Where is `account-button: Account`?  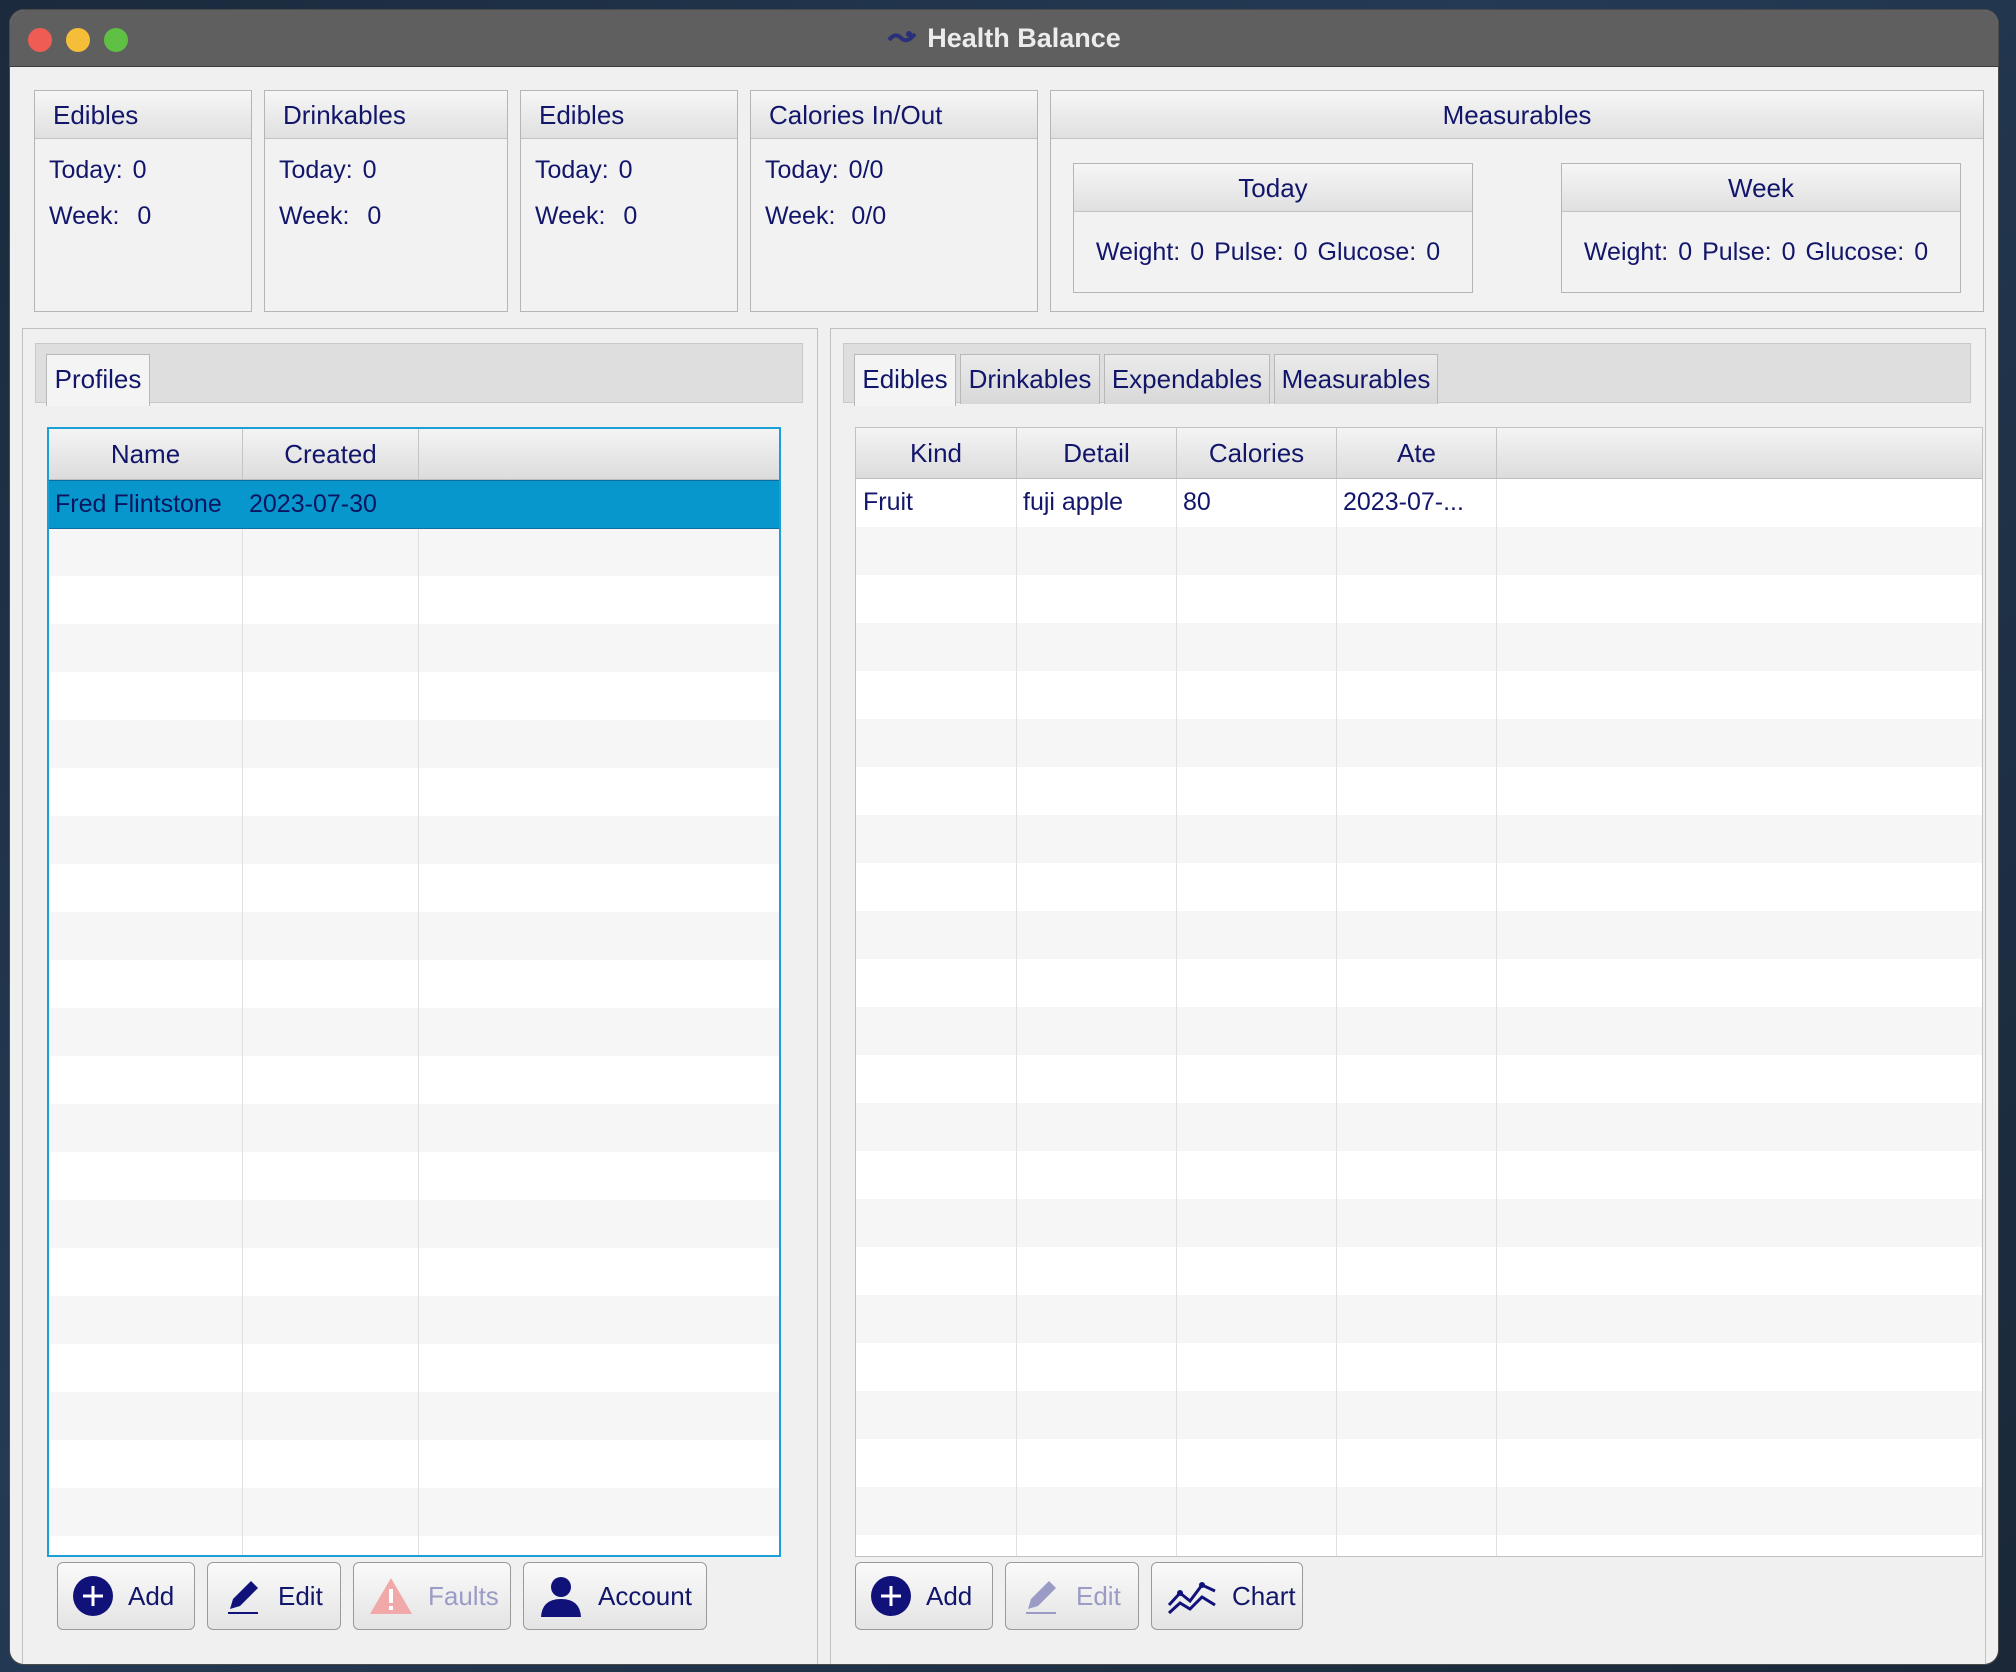
account-button: Account is located at coordinates (615, 1596).